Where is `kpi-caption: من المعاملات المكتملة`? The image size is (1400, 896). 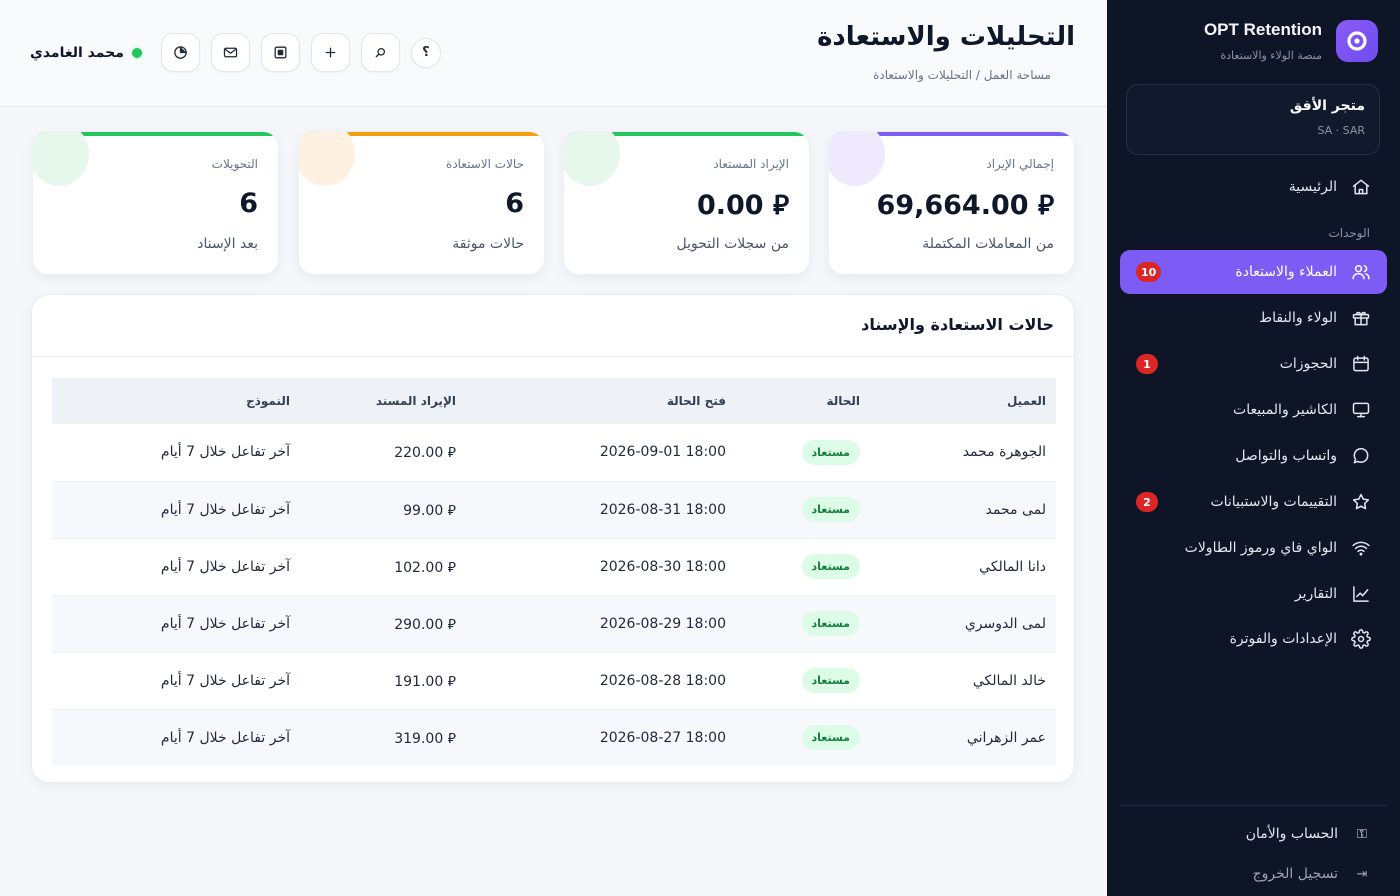 kpi-caption: من المعاملات المكتملة is located at coordinates (988, 244).